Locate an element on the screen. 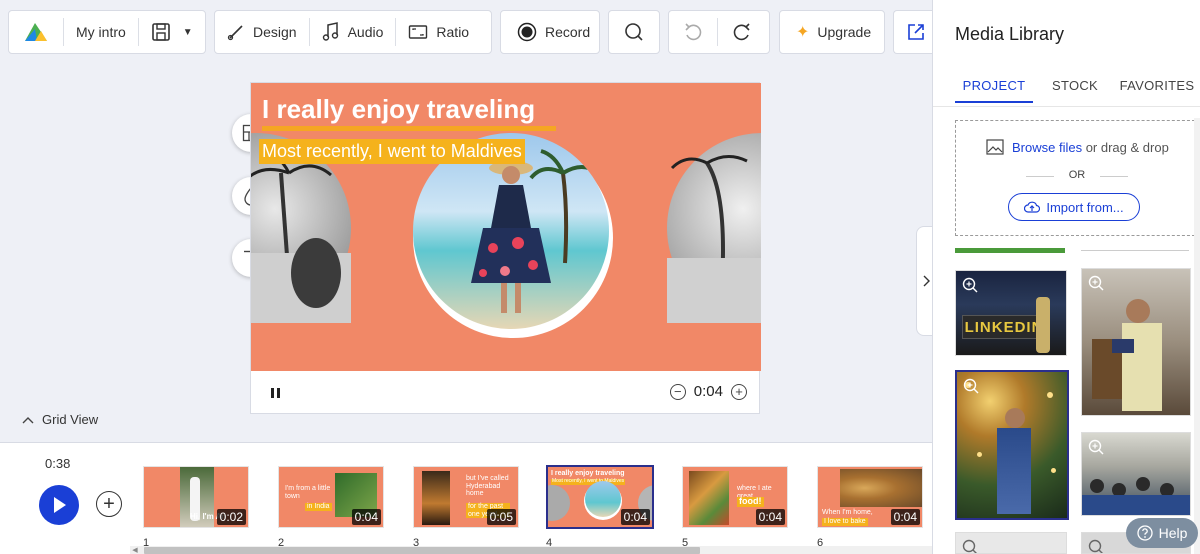 This screenshot has width=1200, height=554. external-link-icon is located at coordinates (916, 32).